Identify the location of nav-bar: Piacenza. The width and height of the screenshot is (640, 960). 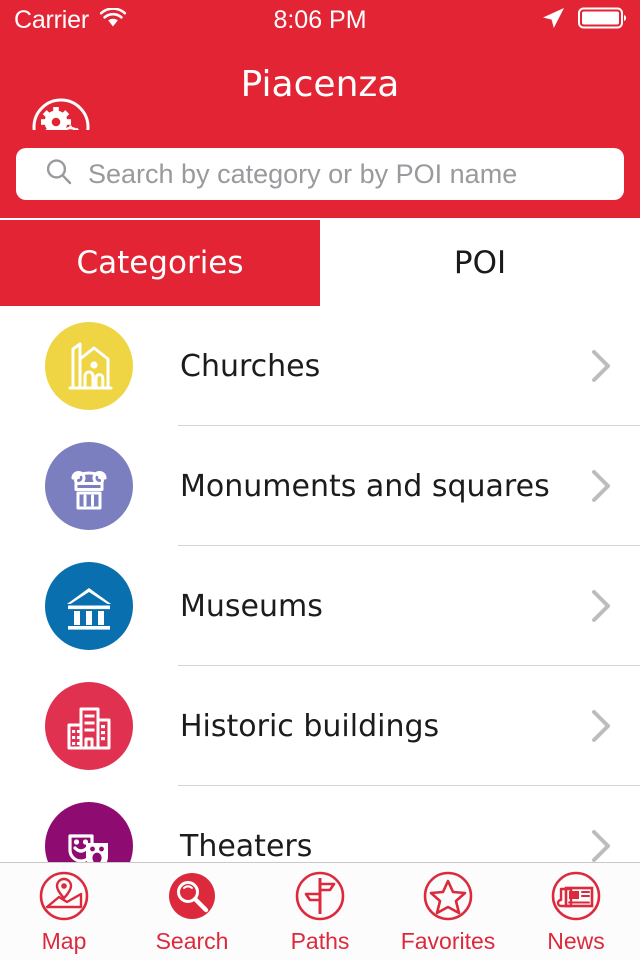
(320, 98).